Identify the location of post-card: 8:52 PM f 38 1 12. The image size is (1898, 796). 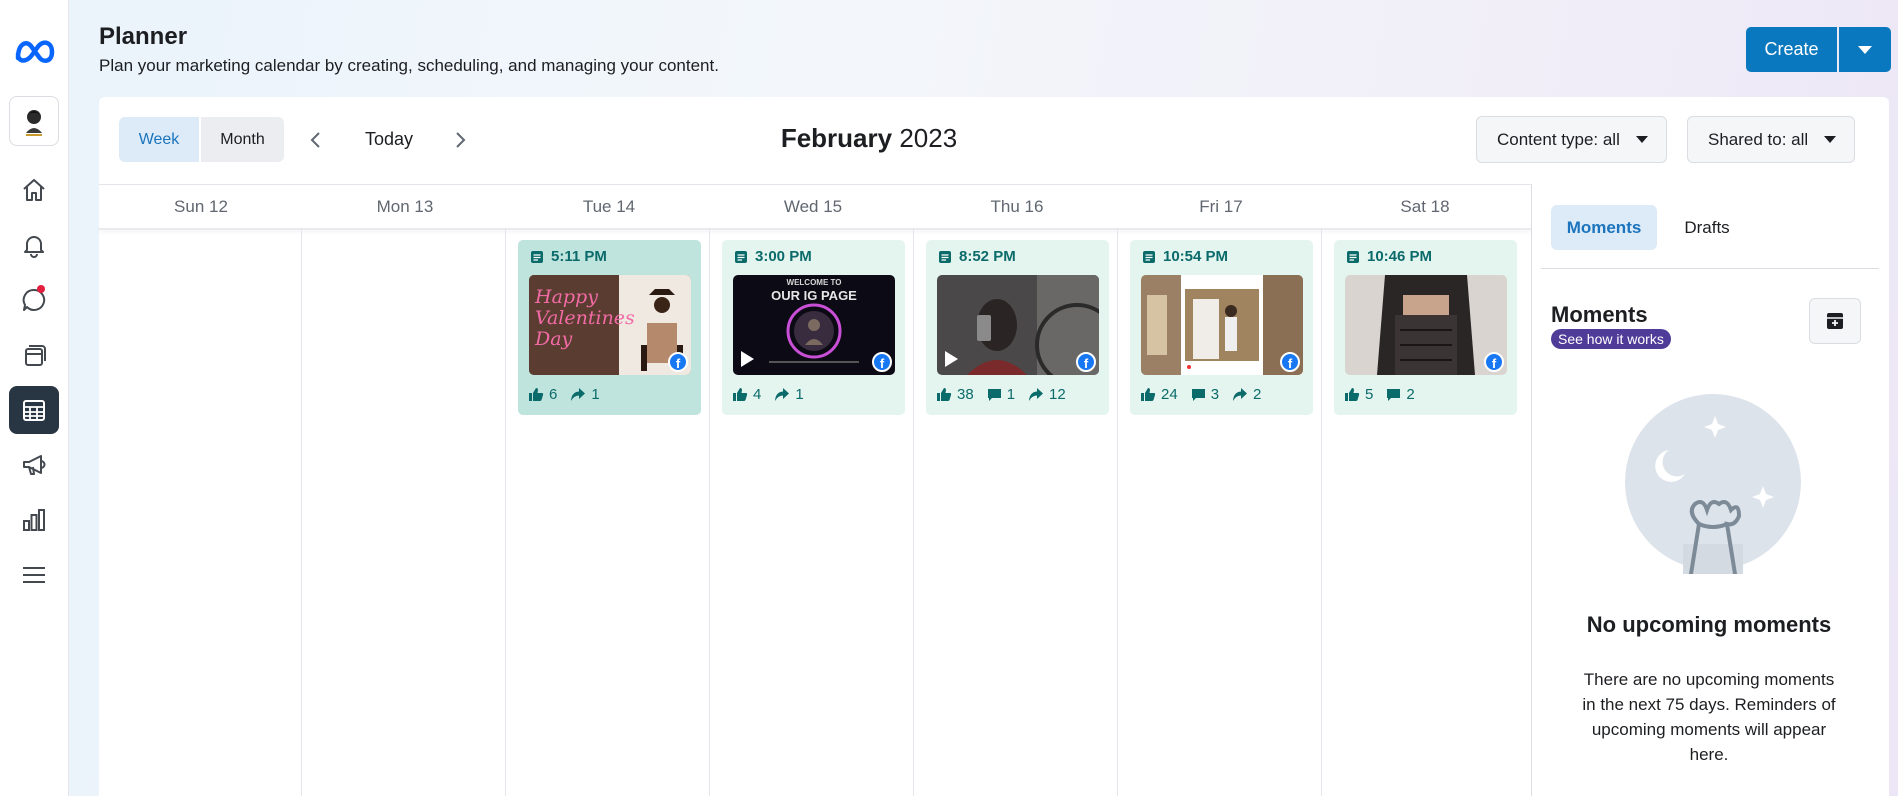
(1017, 327).